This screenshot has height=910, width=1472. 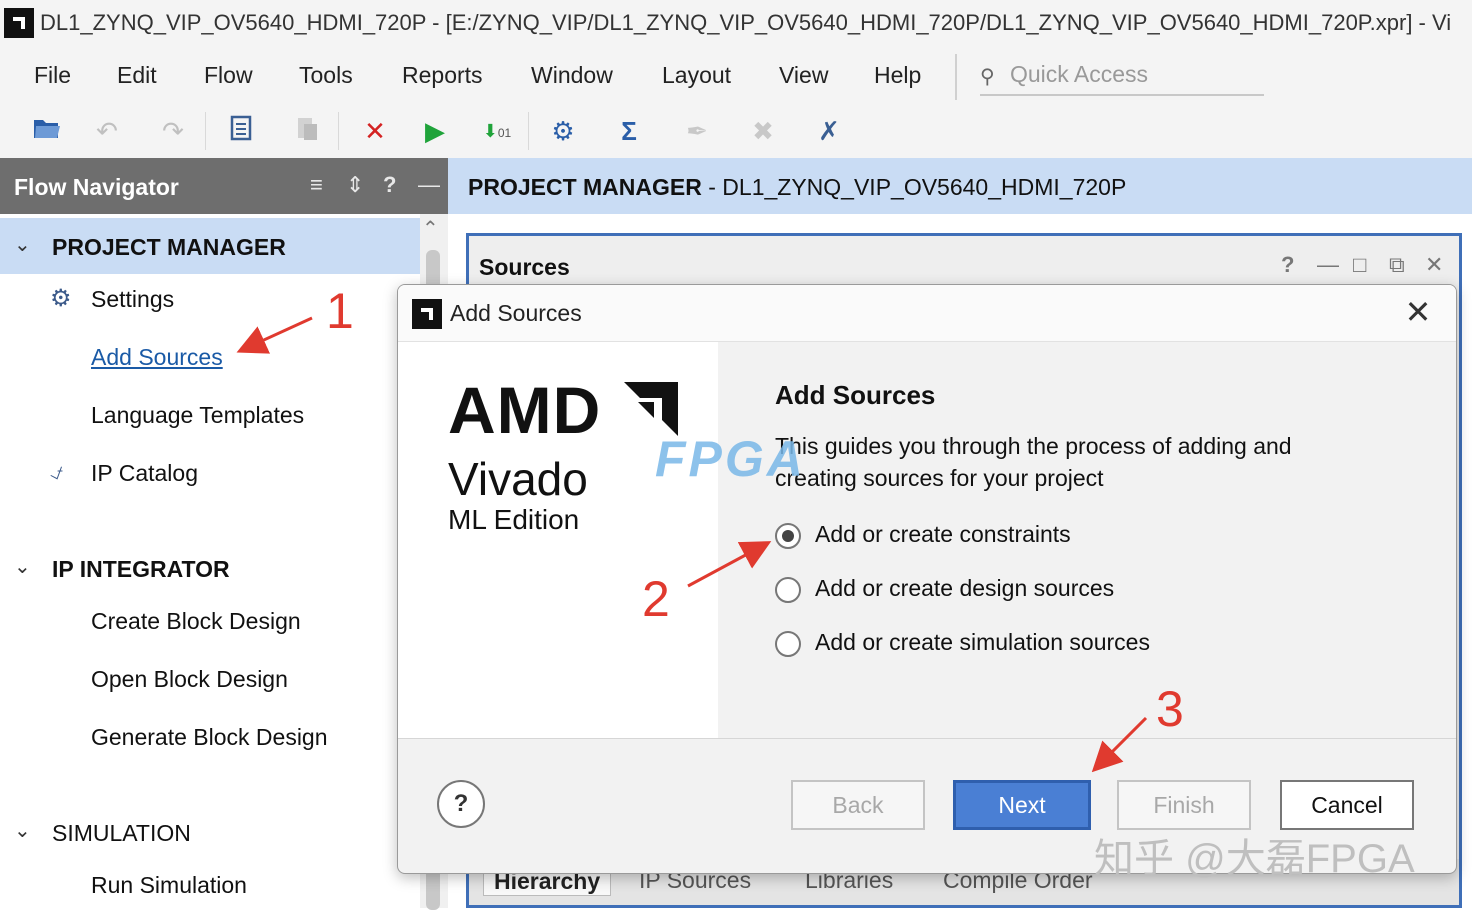 What do you see at coordinates (1170, 709) in the screenshot?
I see `annotation-step-3: 3` at bounding box center [1170, 709].